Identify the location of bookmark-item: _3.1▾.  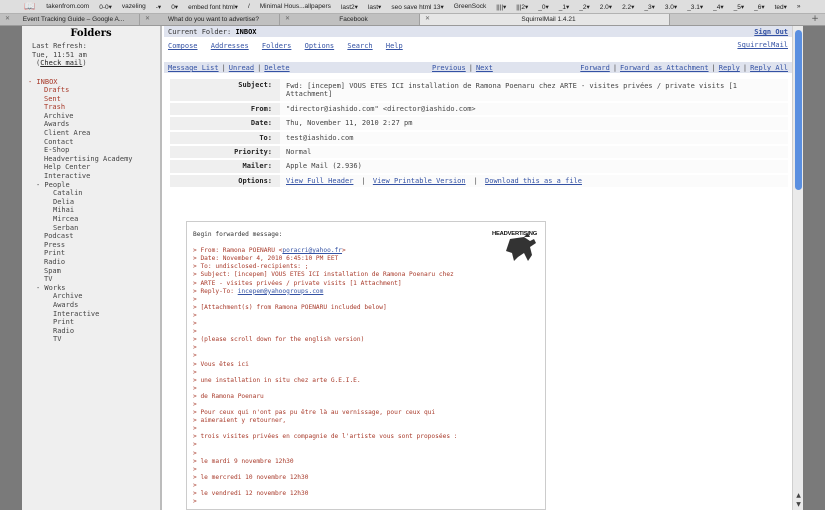
(695, 7).